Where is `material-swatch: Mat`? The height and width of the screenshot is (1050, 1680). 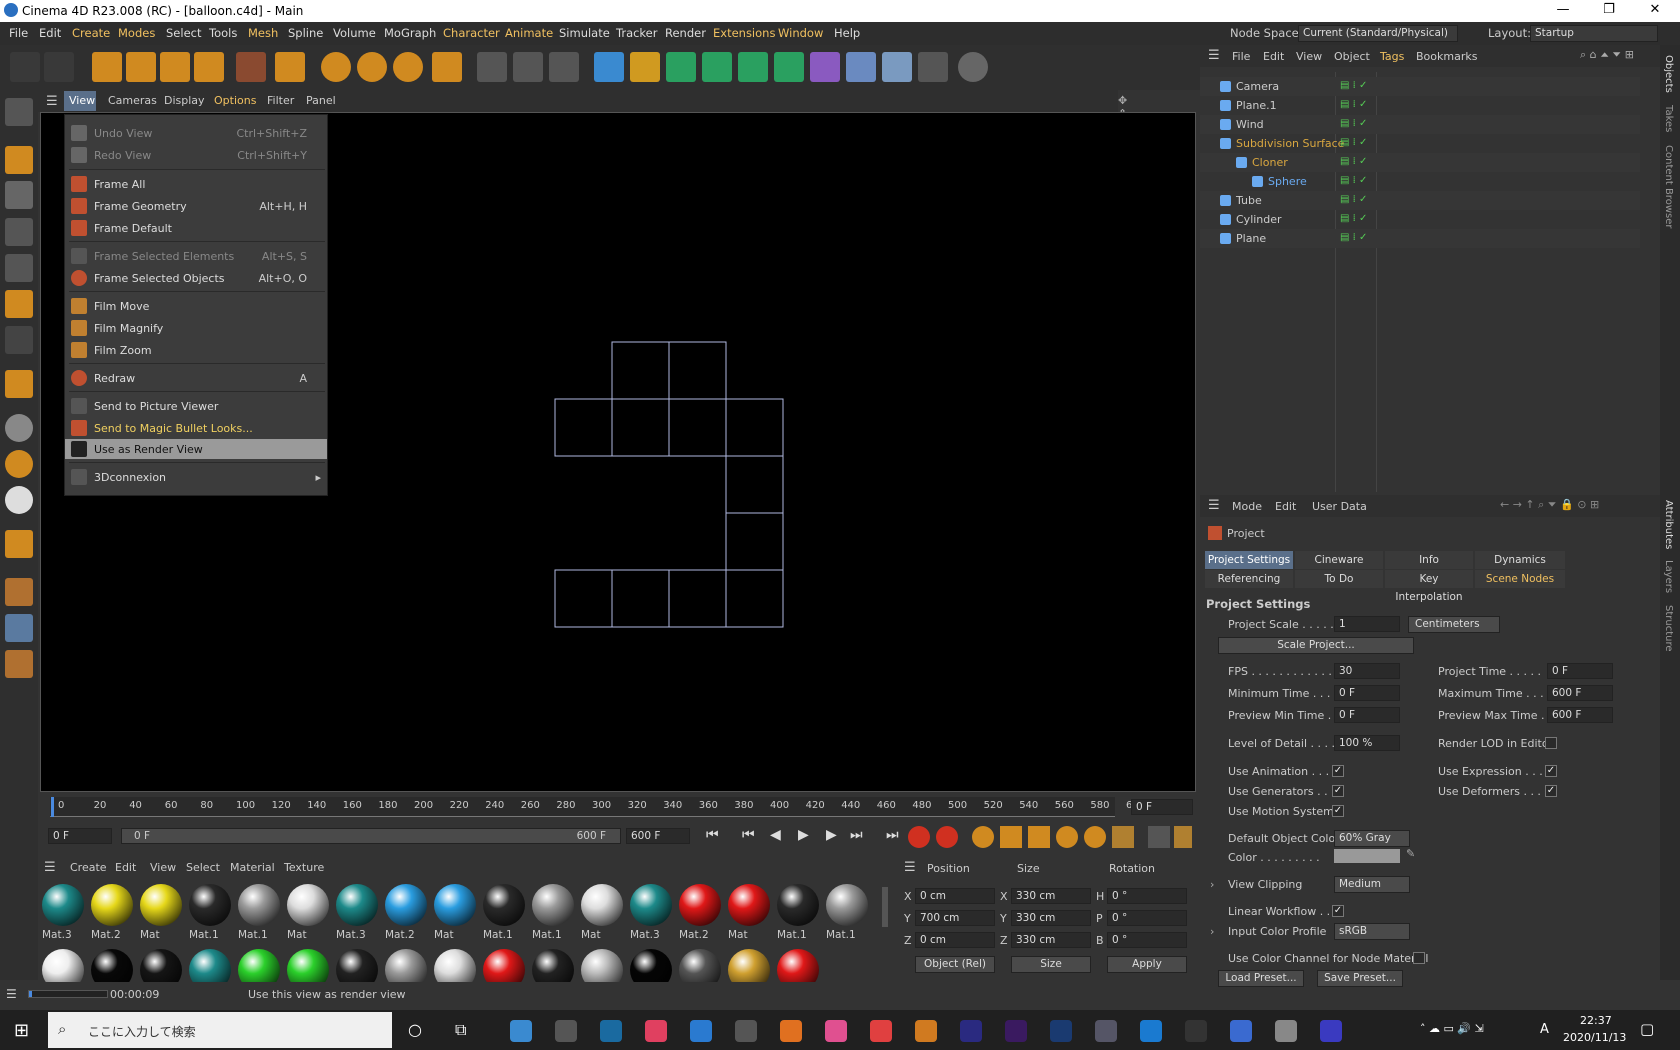
material-swatch: Mat is located at coordinates (455, 912).